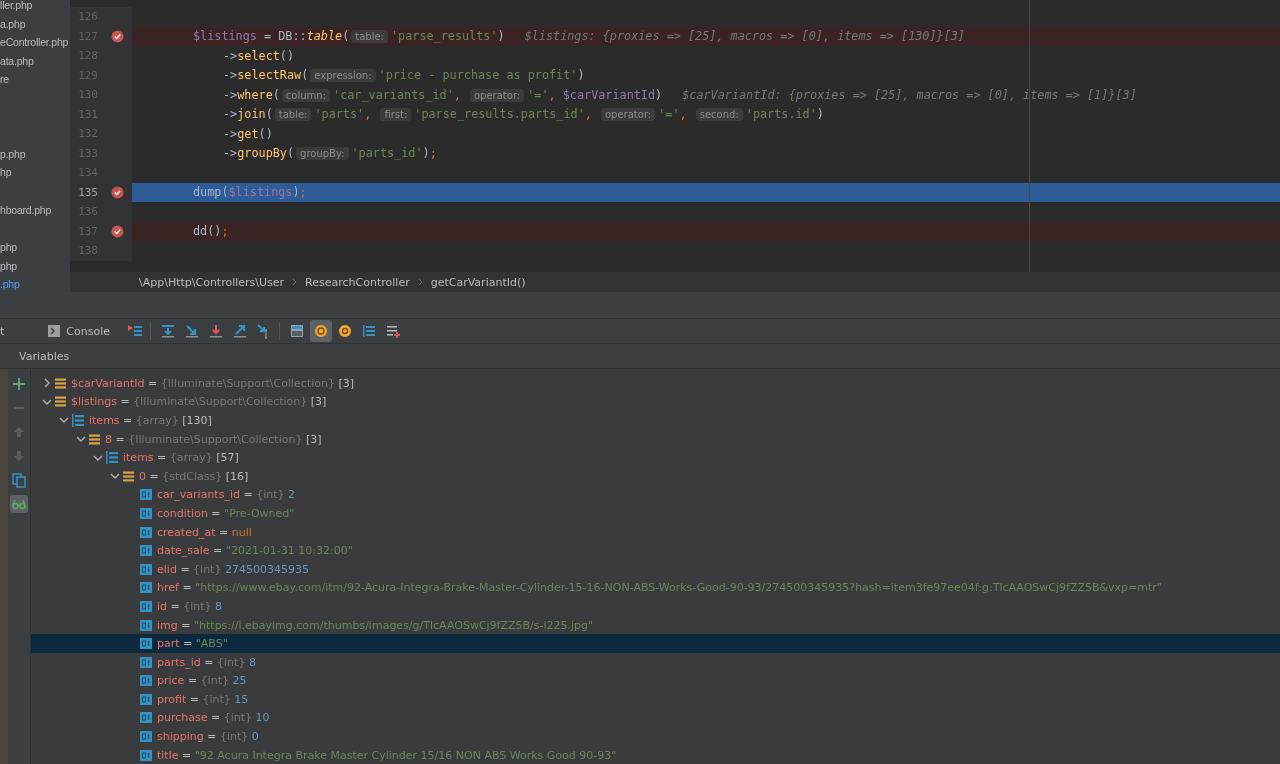  Describe the element at coordinates (655, 550) in the screenshot. I see `variable-row: date_sale = "2021-01-31 10:32:00"` at that location.